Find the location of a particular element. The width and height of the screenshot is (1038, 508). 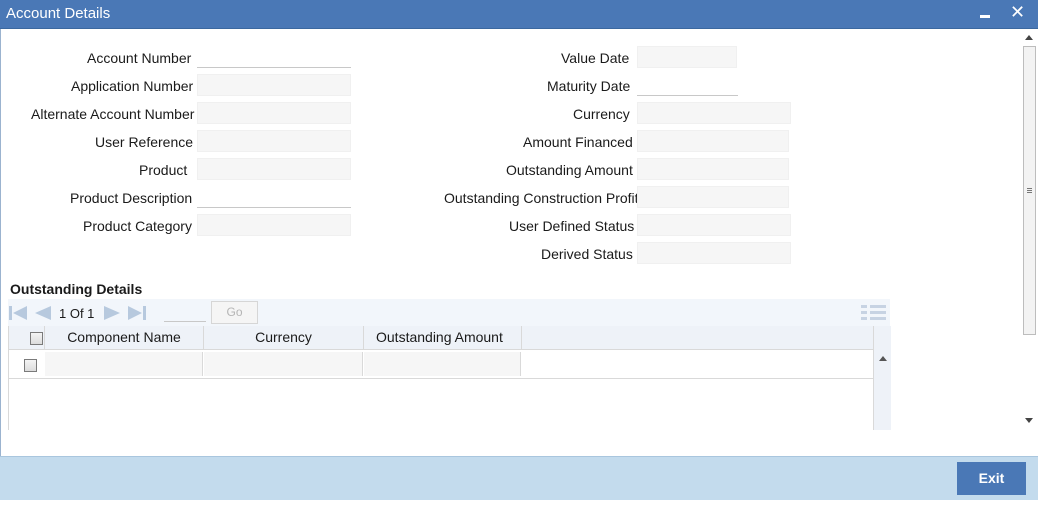

column-header-outstanding-amount: Outstanding Amount is located at coordinates (443, 338).